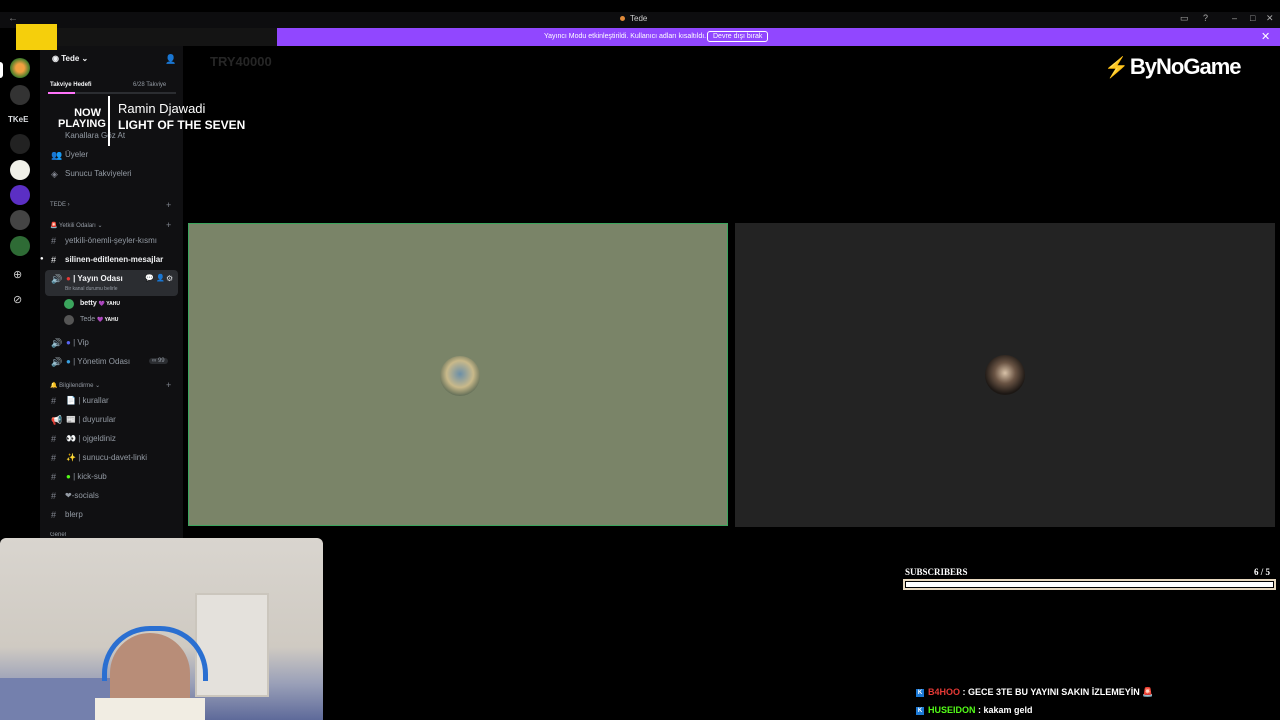  What do you see at coordinates (639, 18) in the screenshot?
I see `window-title-text: Tede` at bounding box center [639, 18].